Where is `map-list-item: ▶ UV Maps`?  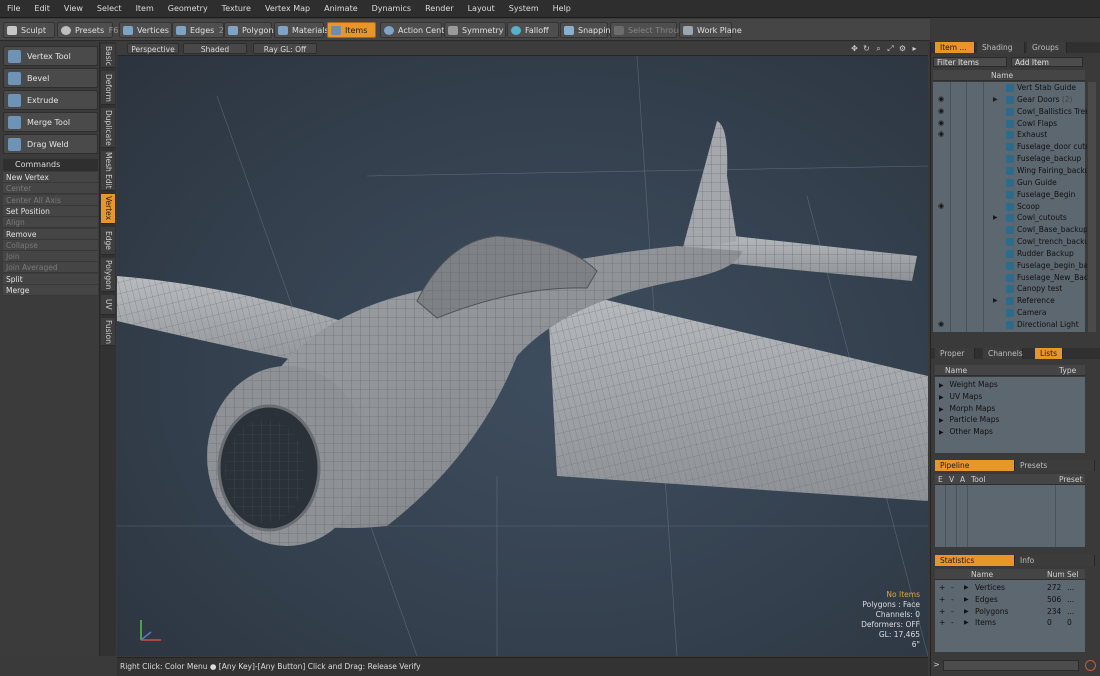
map-list-item: ▶ UV Maps is located at coordinates (960, 396).